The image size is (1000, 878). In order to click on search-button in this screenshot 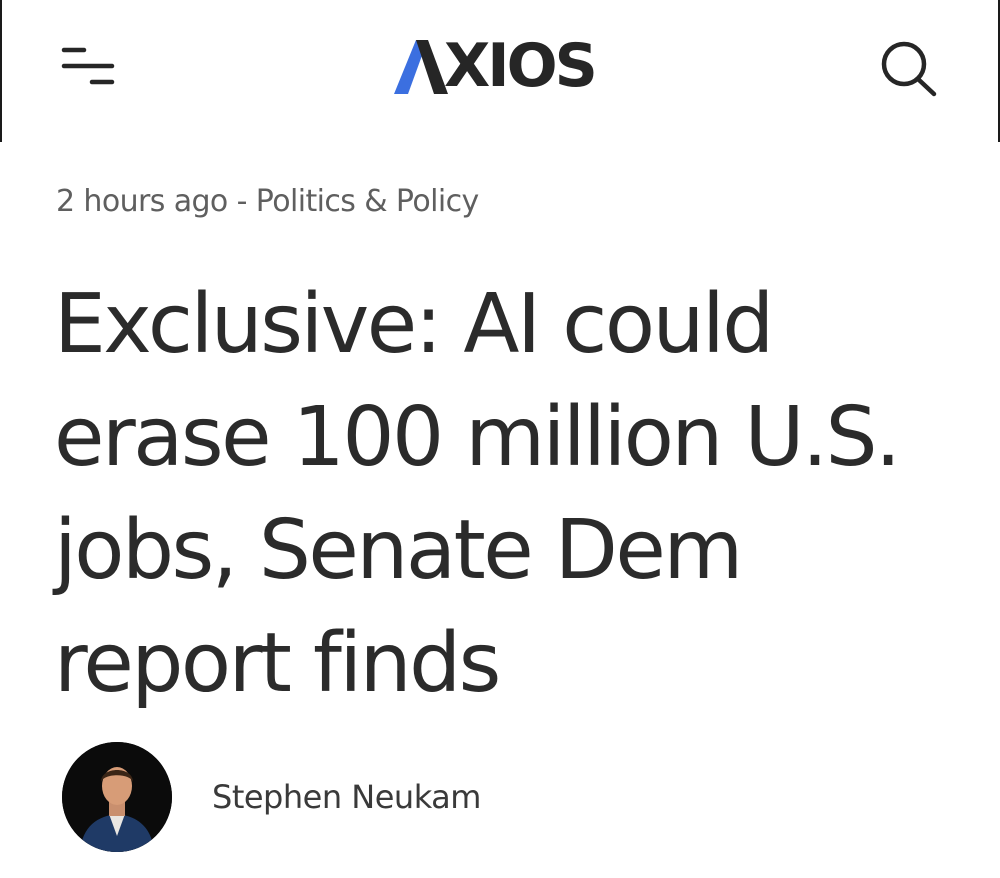, I will do `click(909, 68)`.